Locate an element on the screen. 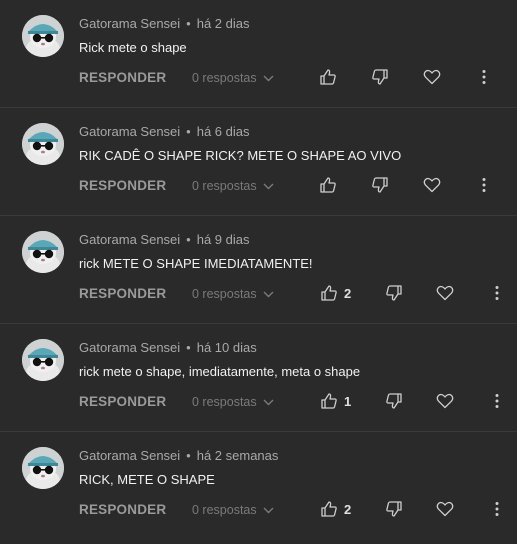  comment-text: RICK, METE O SHAPE is located at coordinates (147, 479).